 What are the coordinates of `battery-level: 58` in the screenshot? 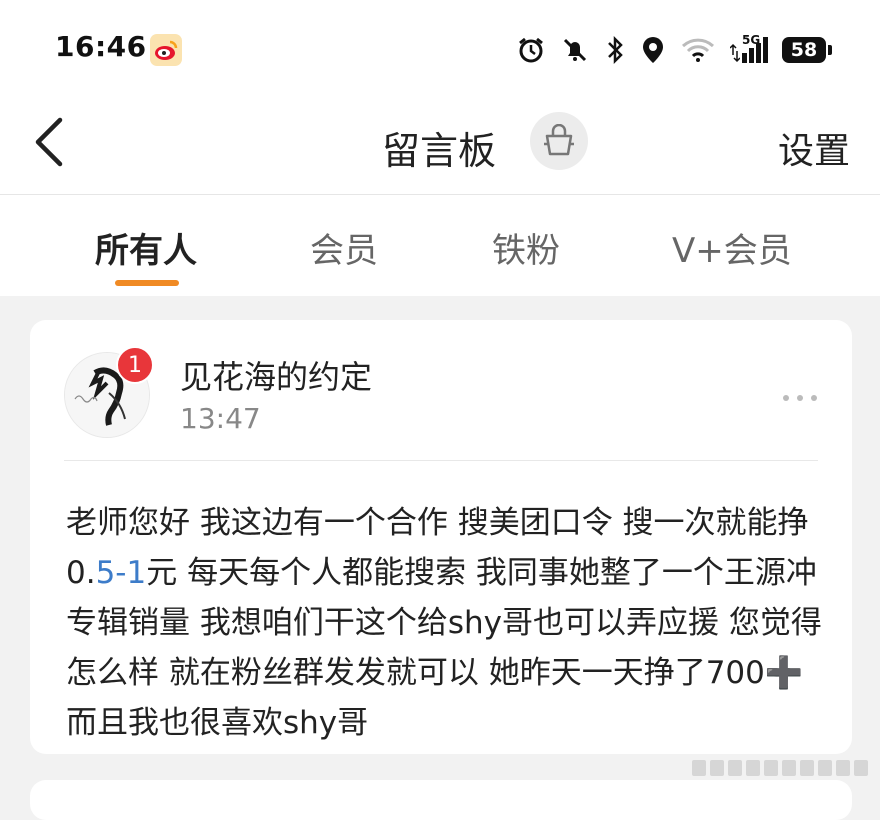 It's located at (804, 50).